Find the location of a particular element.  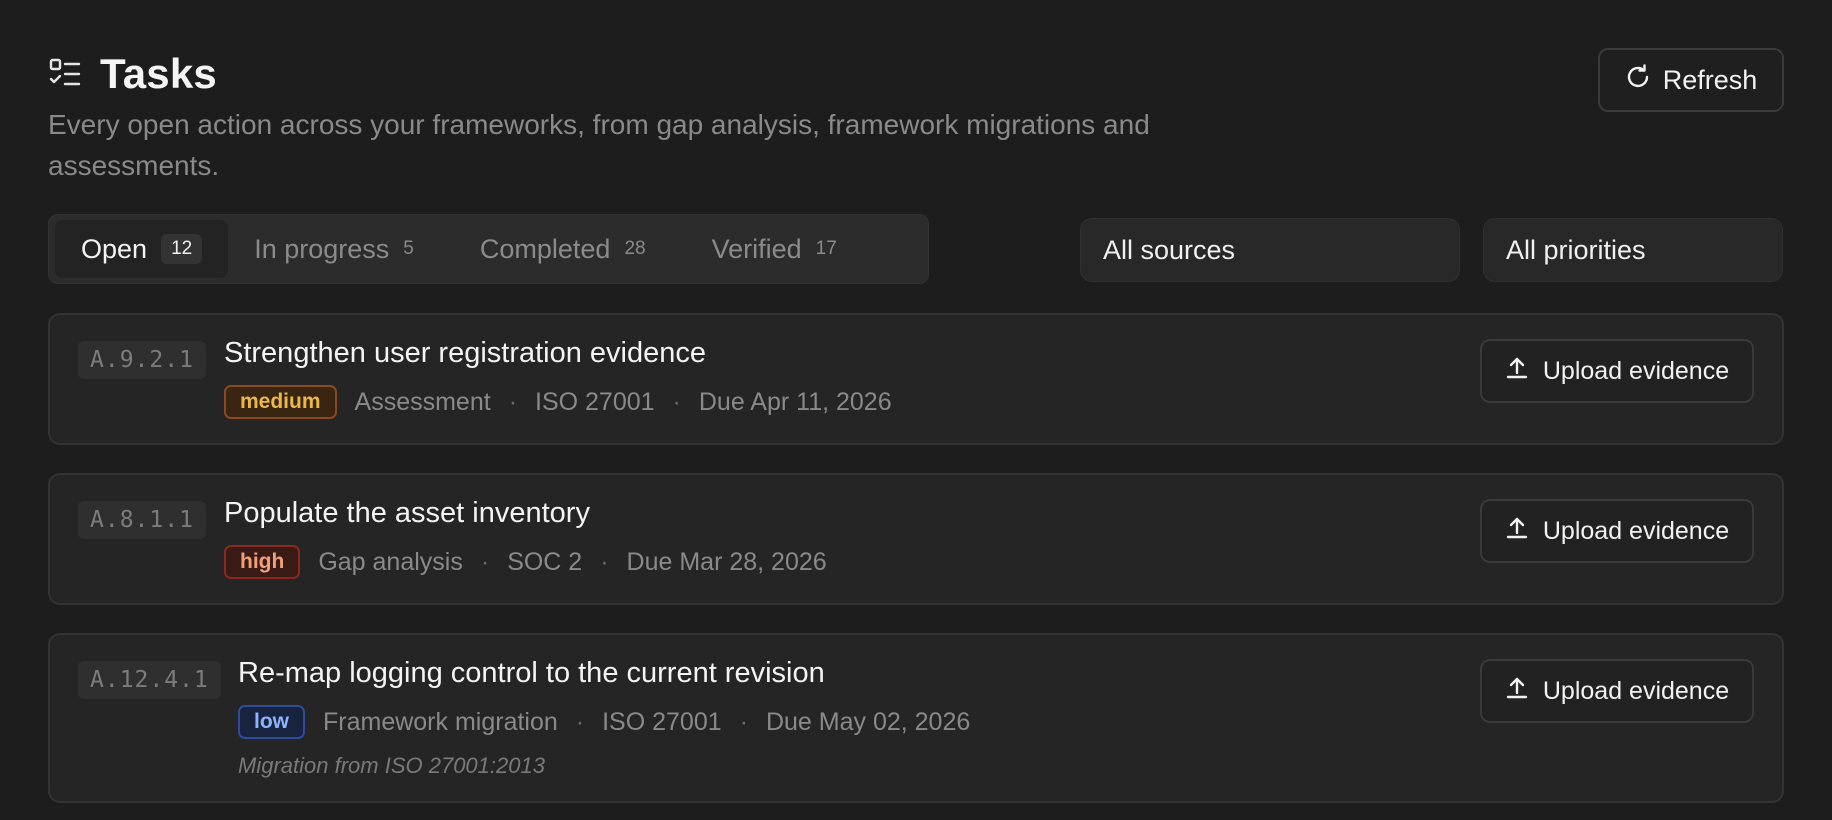

task-source: Framework migration is located at coordinates (440, 721).